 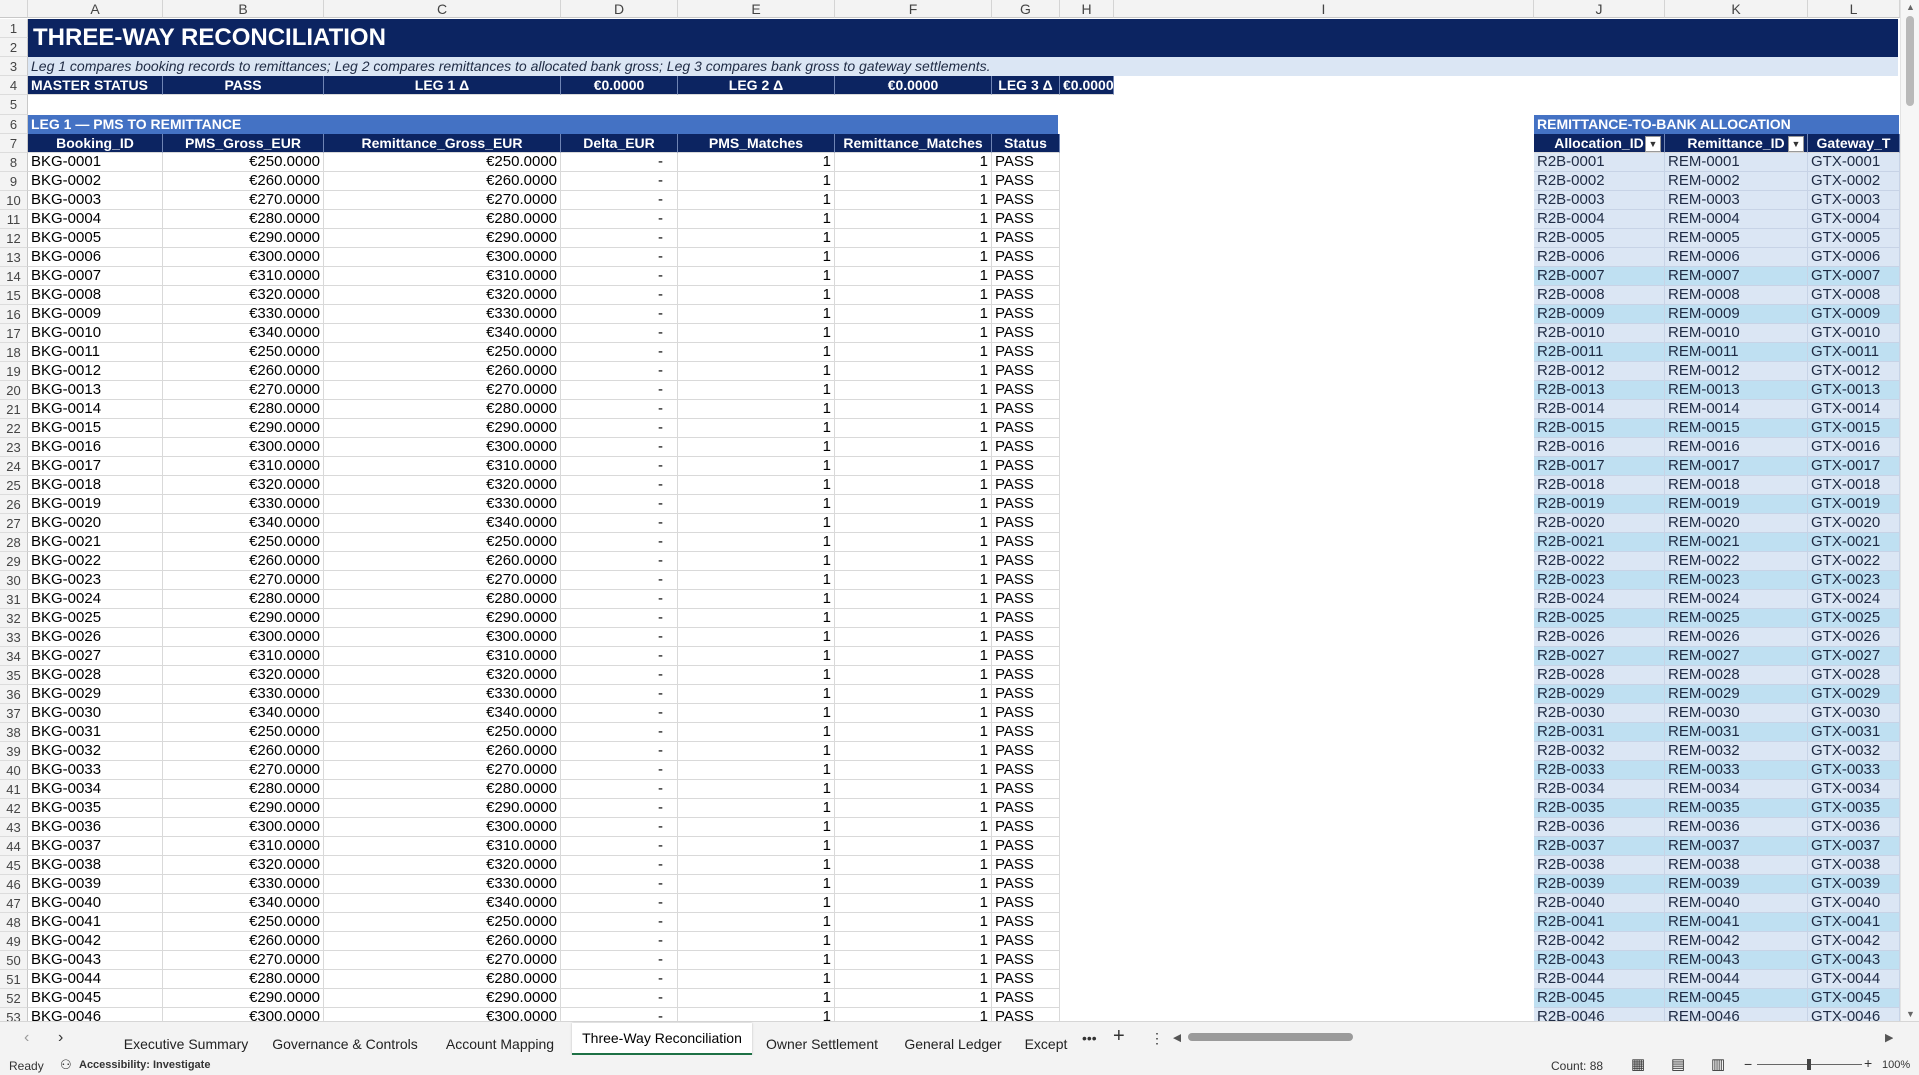 What do you see at coordinates (1177, 1037) in the screenshot?
I see `scroll-left-icon: ◀` at bounding box center [1177, 1037].